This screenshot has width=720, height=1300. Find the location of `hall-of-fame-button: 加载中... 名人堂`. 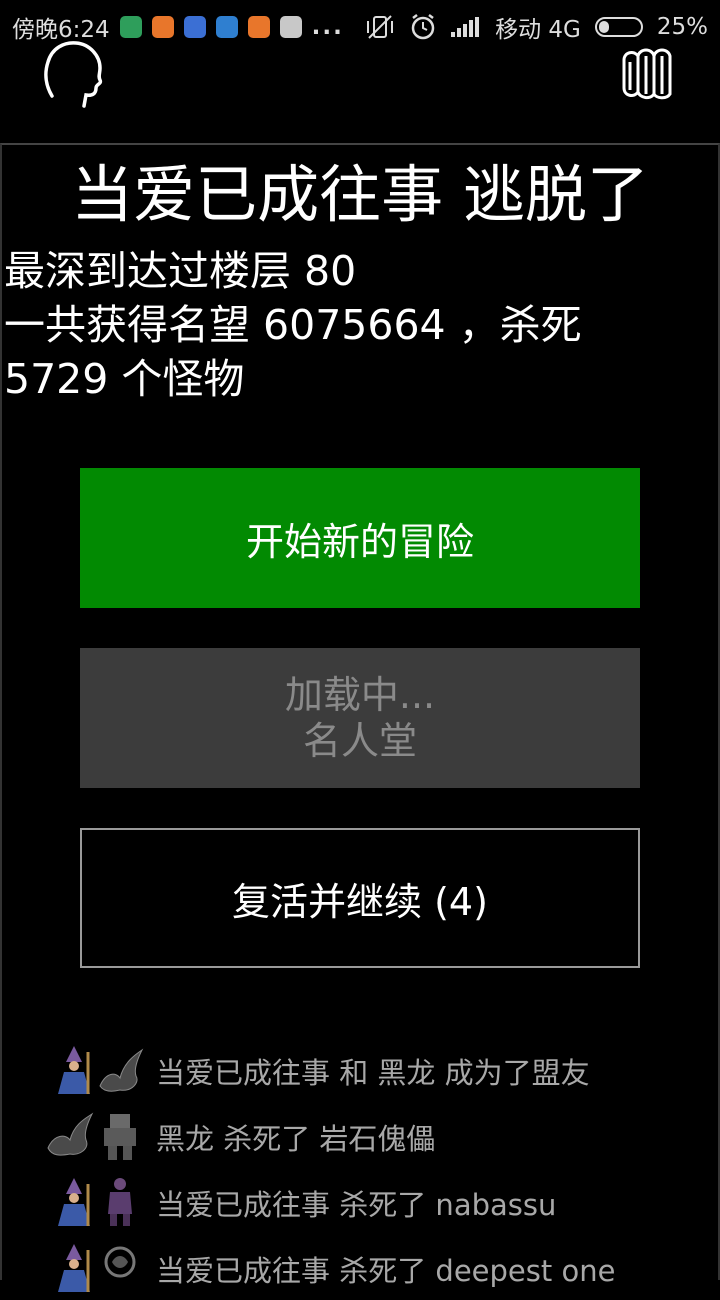

hall-of-fame-button: 加载中... 名人堂 is located at coordinates (360, 718).